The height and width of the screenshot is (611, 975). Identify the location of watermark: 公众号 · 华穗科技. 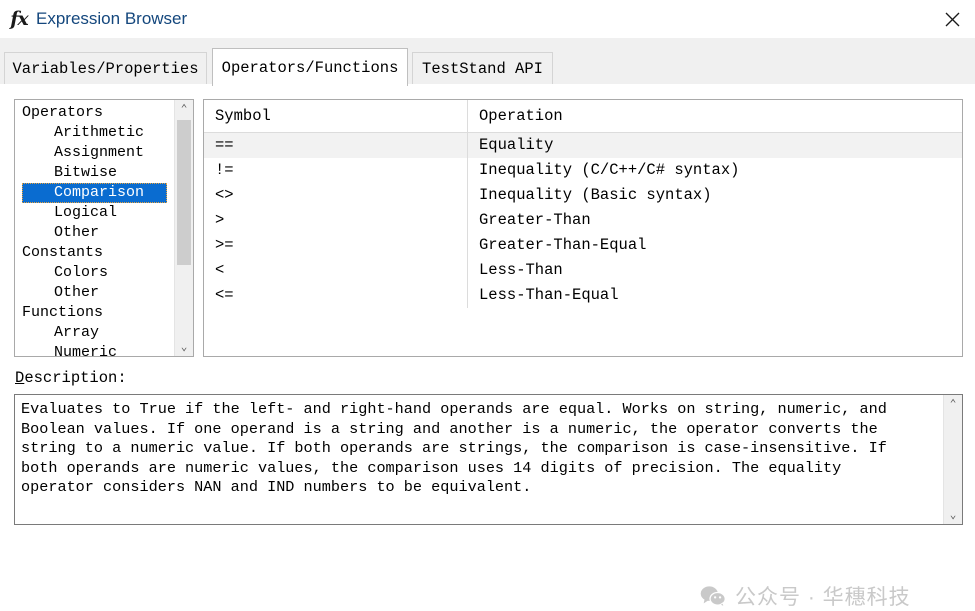
(805, 596).